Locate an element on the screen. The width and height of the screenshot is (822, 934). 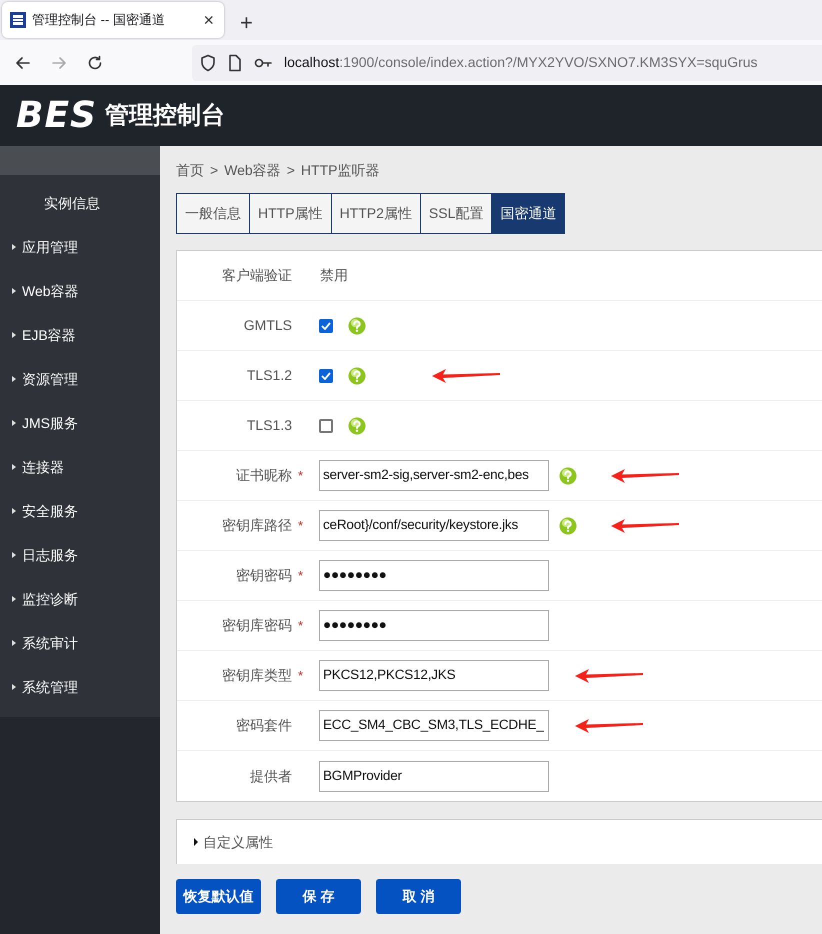
input-field: ECC_SM4_CBC_SM3,TLS_ECDHE_ is located at coordinates (434, 725).